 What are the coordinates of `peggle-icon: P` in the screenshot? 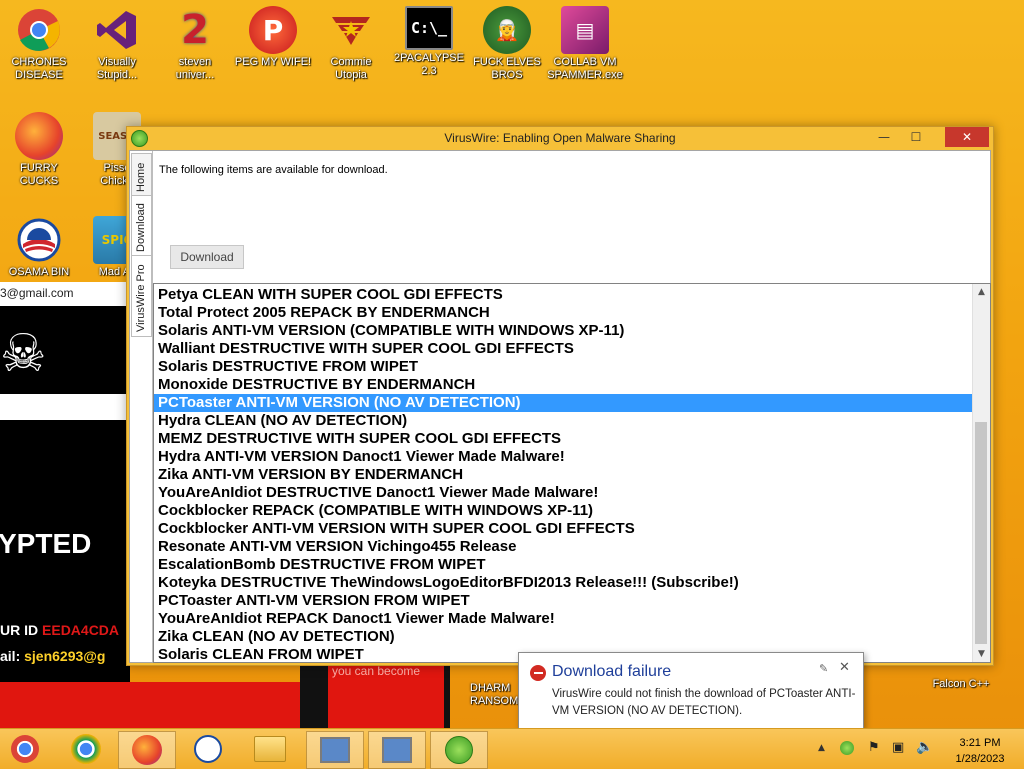 It's located at (273, 30).